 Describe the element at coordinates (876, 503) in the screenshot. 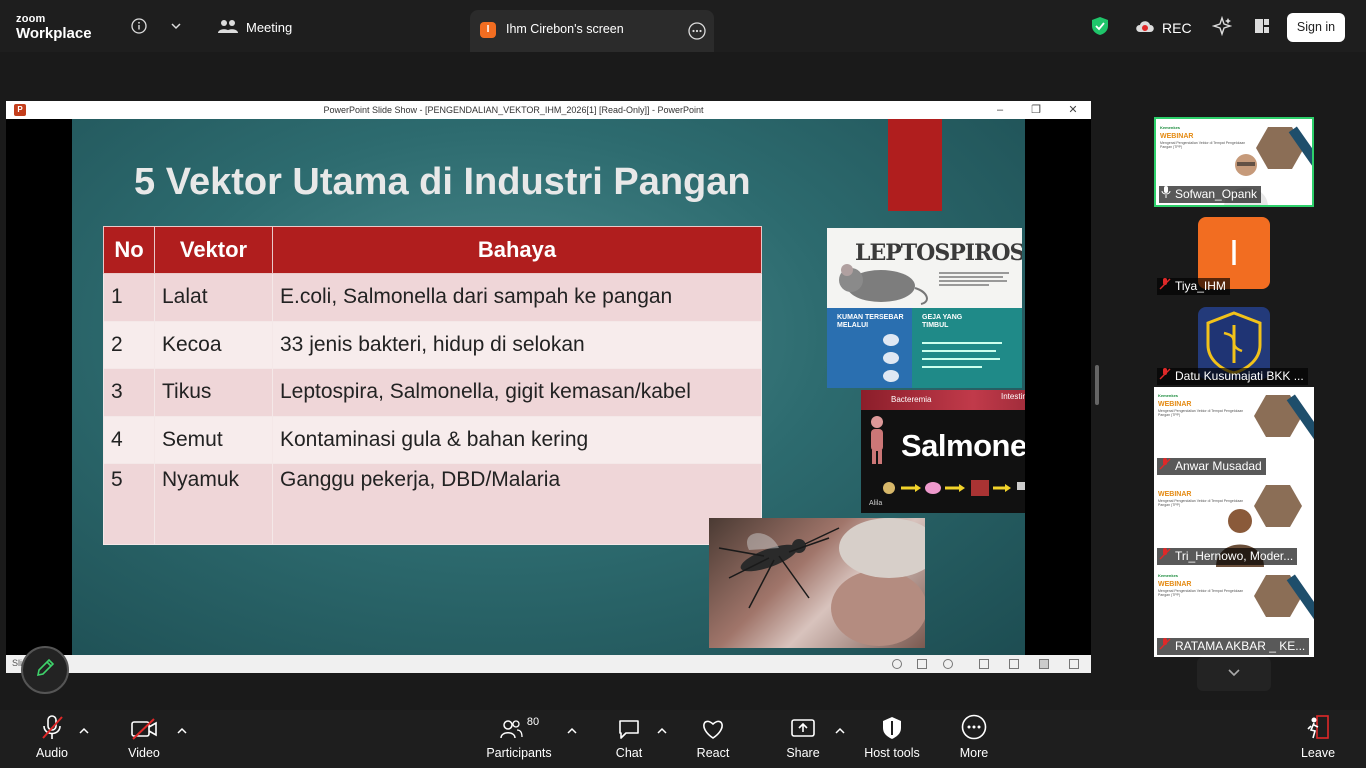

I see `salmonella-caption: Alila` at that location.